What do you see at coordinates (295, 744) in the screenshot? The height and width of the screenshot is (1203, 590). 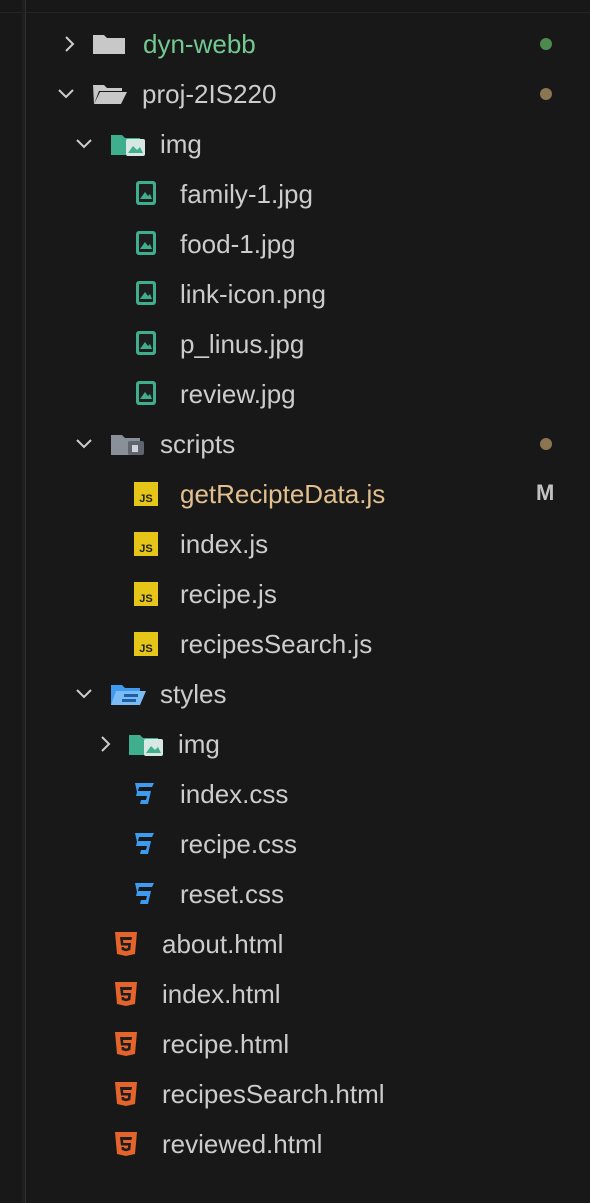 I see `tree-item-styles-img: img` at bounding box center [295, 744].